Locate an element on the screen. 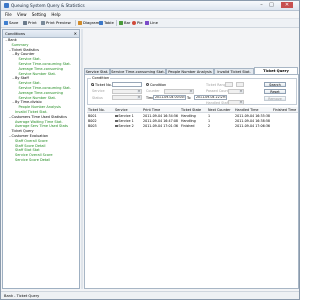 Image resolution: width=320 pixels, height=300 pixels. print-icon is located at coordinates (25, 23).